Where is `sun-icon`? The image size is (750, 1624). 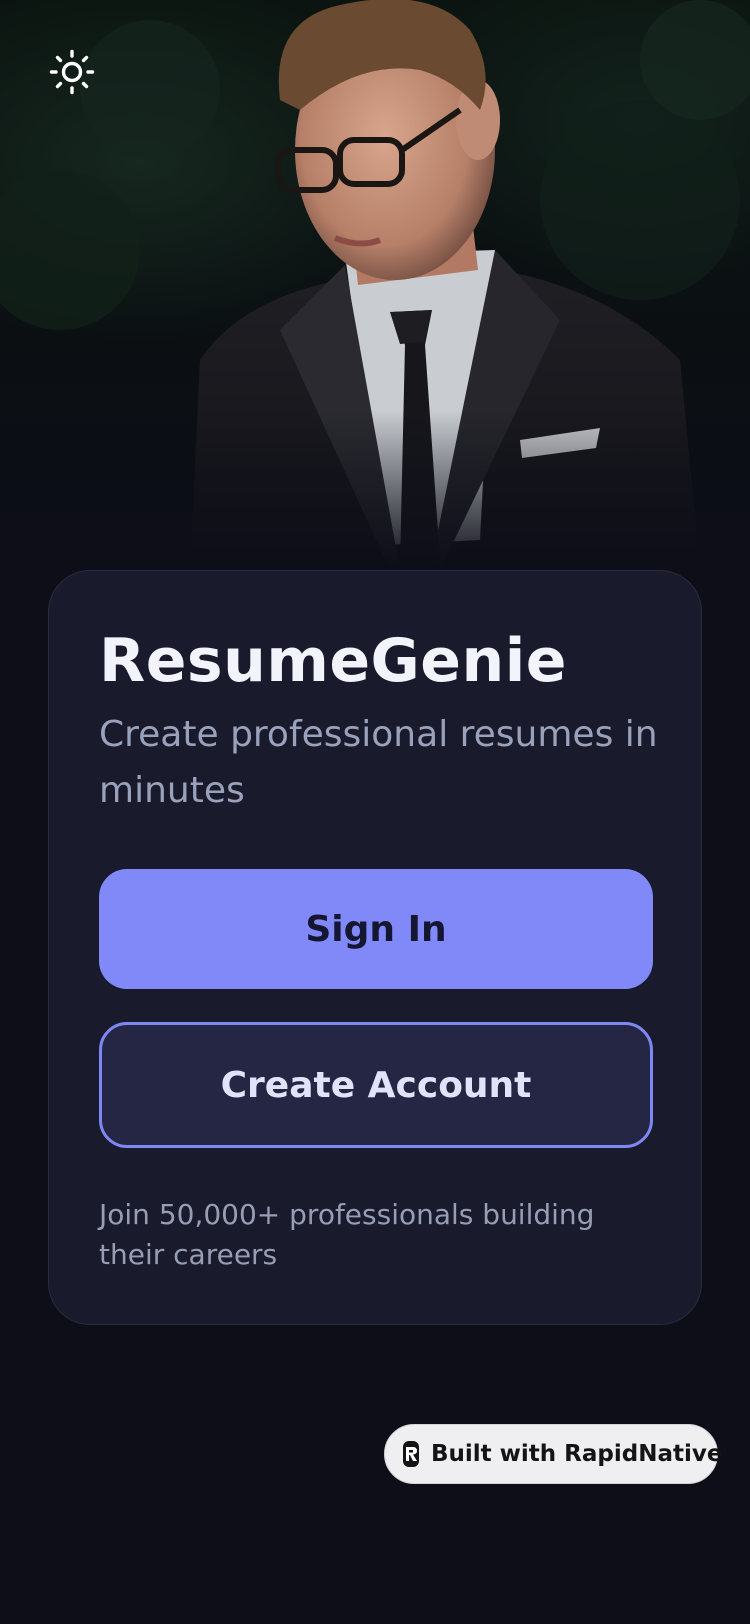 sun-icon is located at coordinates (72, 72).